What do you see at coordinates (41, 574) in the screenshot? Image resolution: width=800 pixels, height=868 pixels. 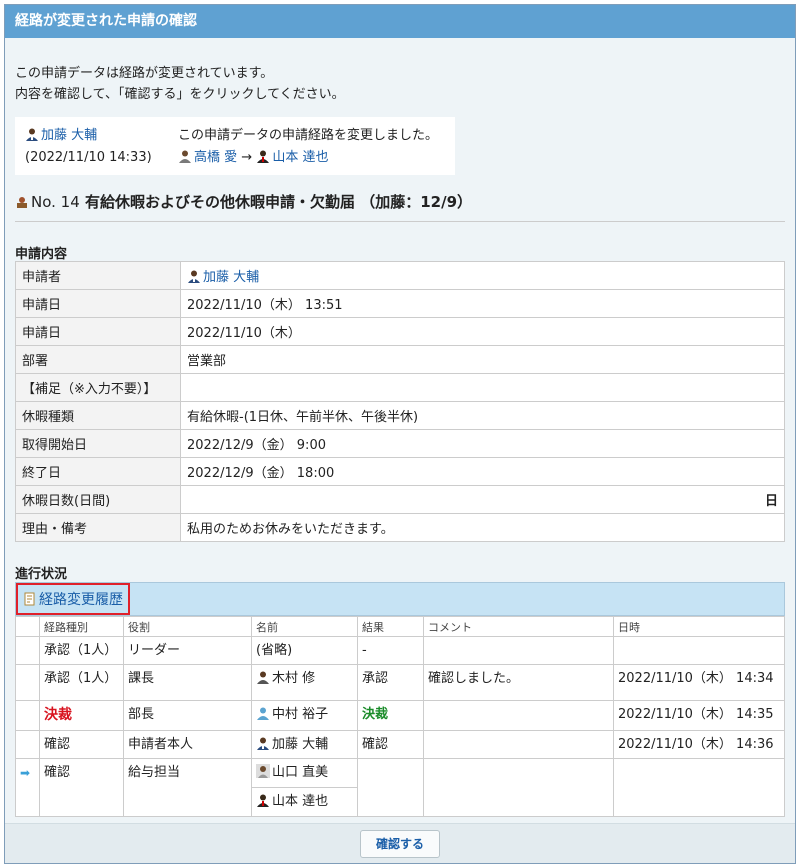 I see `progress-section-title: 進行状況` at bounding box center [41, 574].